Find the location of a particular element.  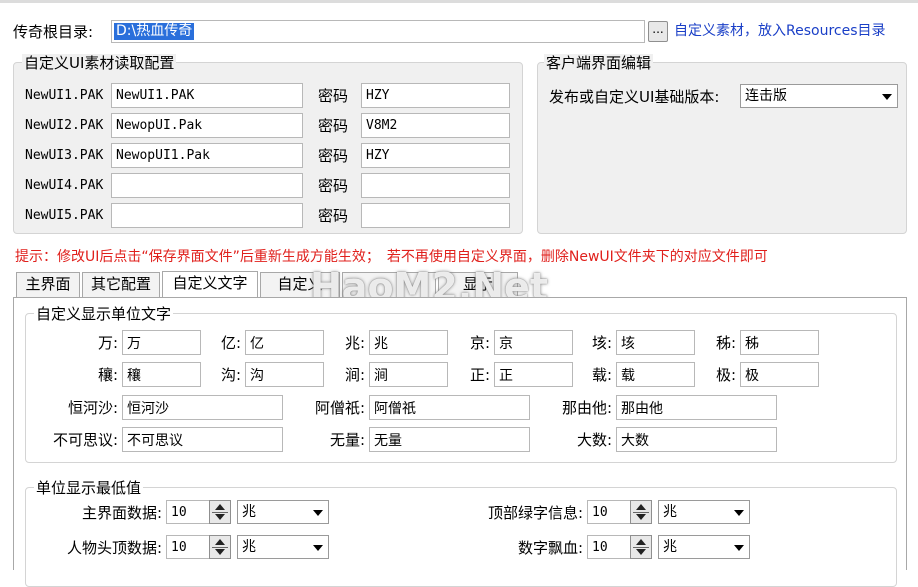

tab-other-config: 其它配置 is located at coordinates (121, 284).